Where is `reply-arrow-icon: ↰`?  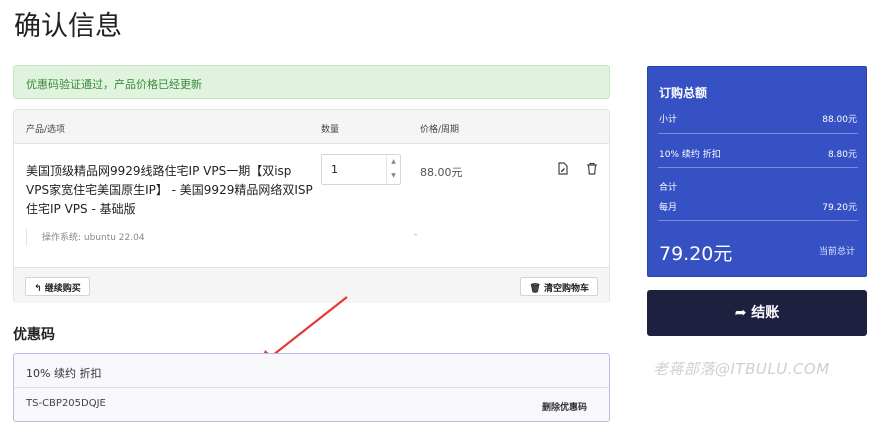 reply-arrow-icon: ↰ is located at coordinates (38, 289).